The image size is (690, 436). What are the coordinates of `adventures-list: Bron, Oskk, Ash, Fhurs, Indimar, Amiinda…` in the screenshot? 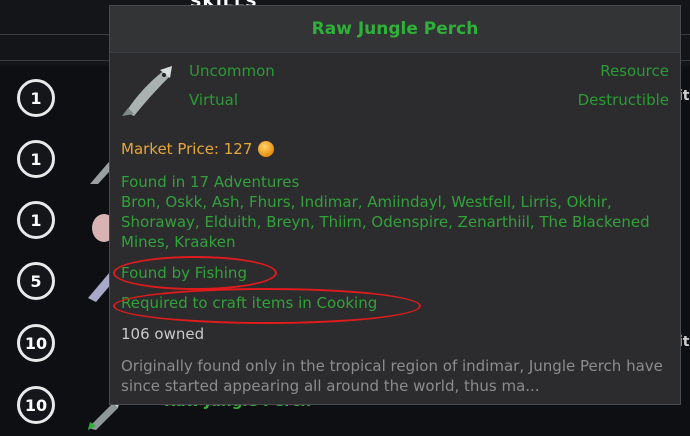 It's located at (385, 222).